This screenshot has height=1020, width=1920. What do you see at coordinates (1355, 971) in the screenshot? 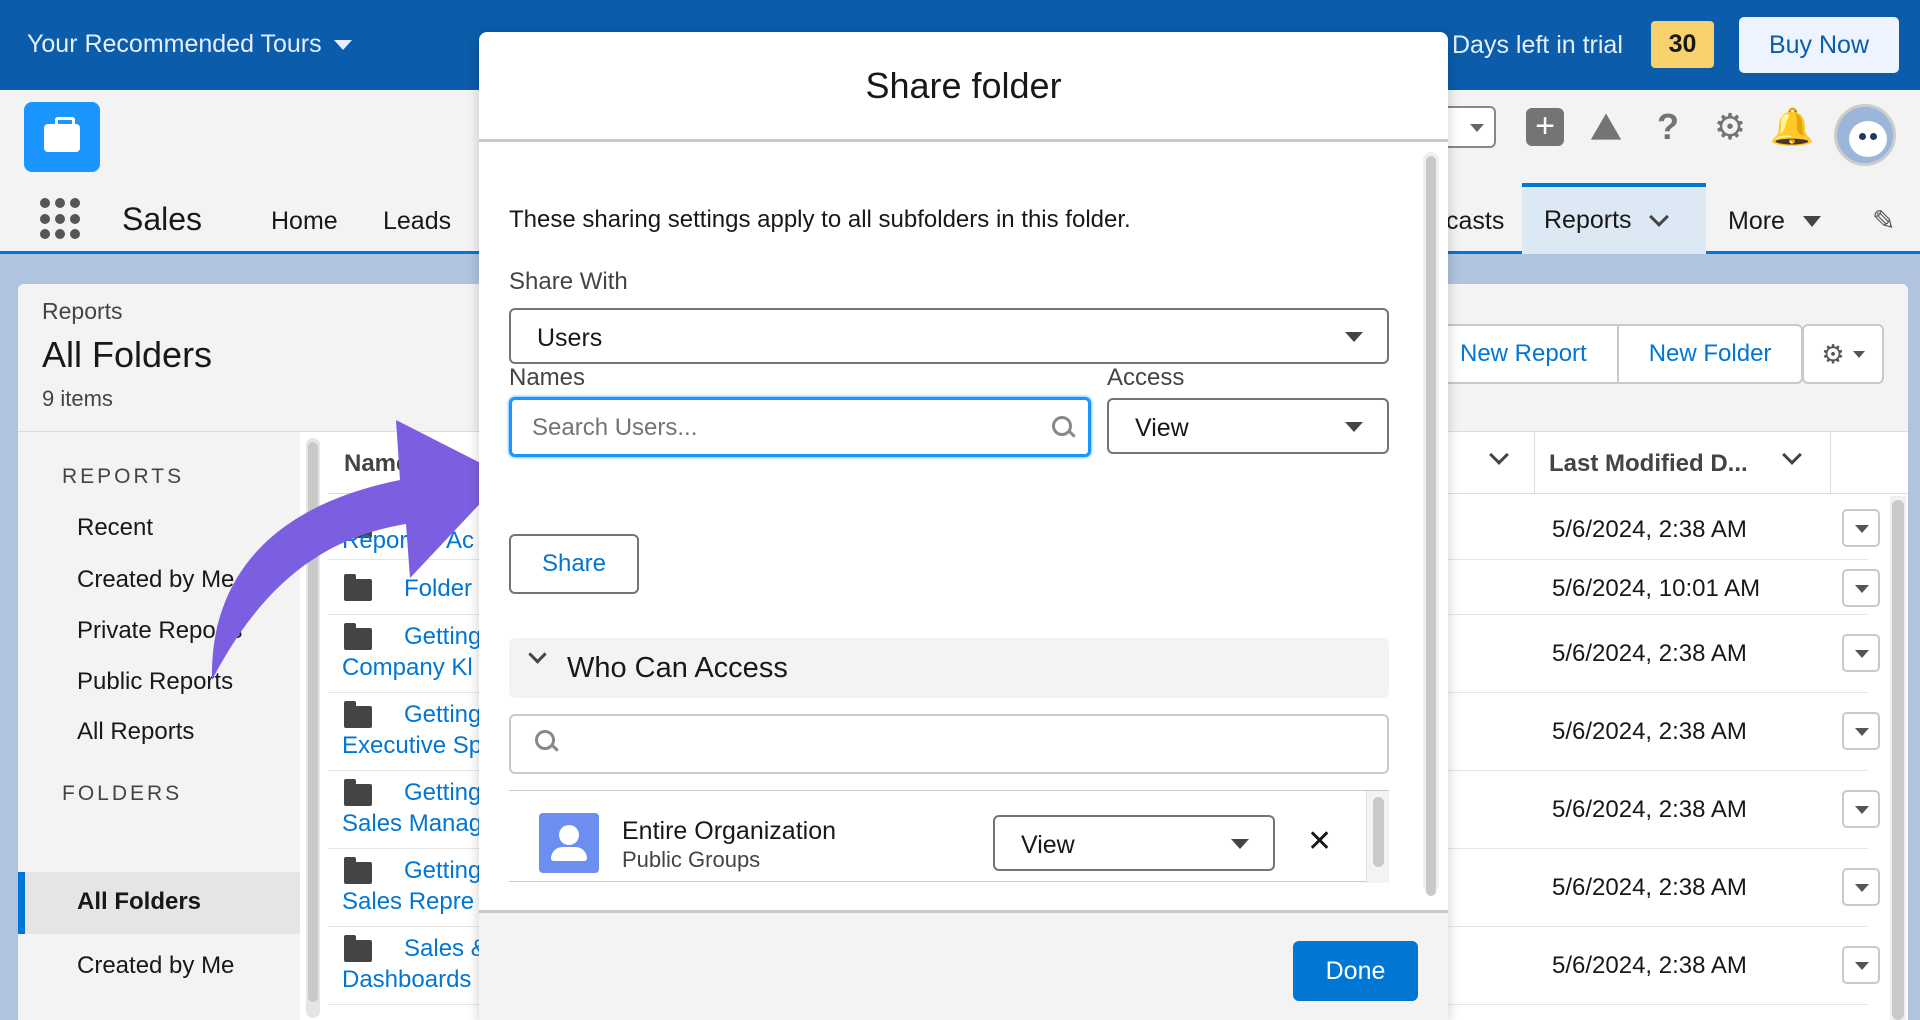
I see `done-button: Done` at bounding box center [1355, 971].